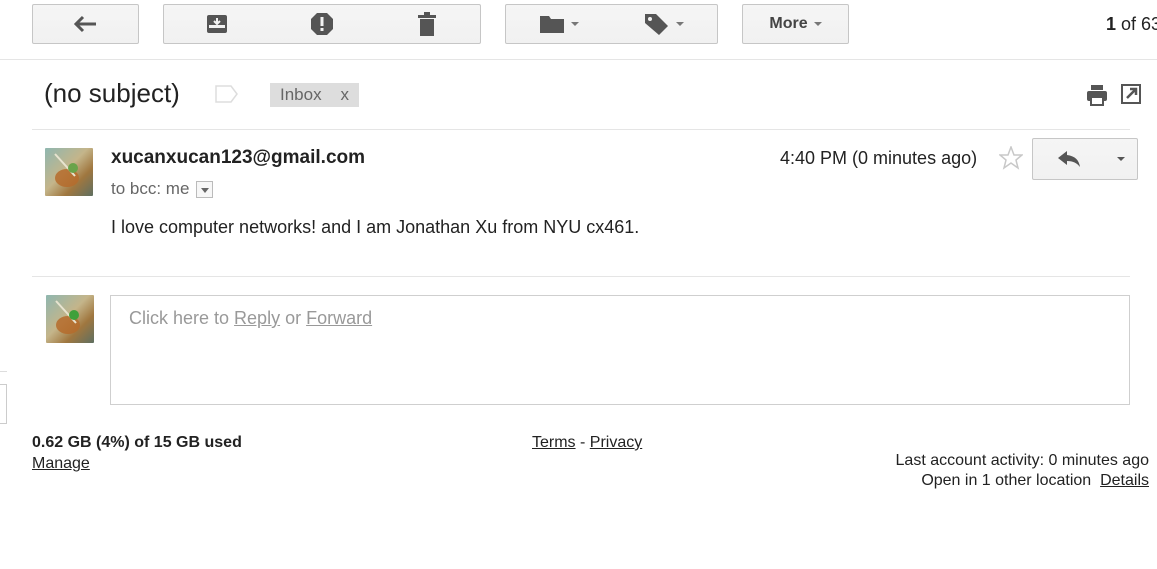  Describe the element at coordinates (345, 95) in the screenshot. I see `remove-label-button: x` at that location.